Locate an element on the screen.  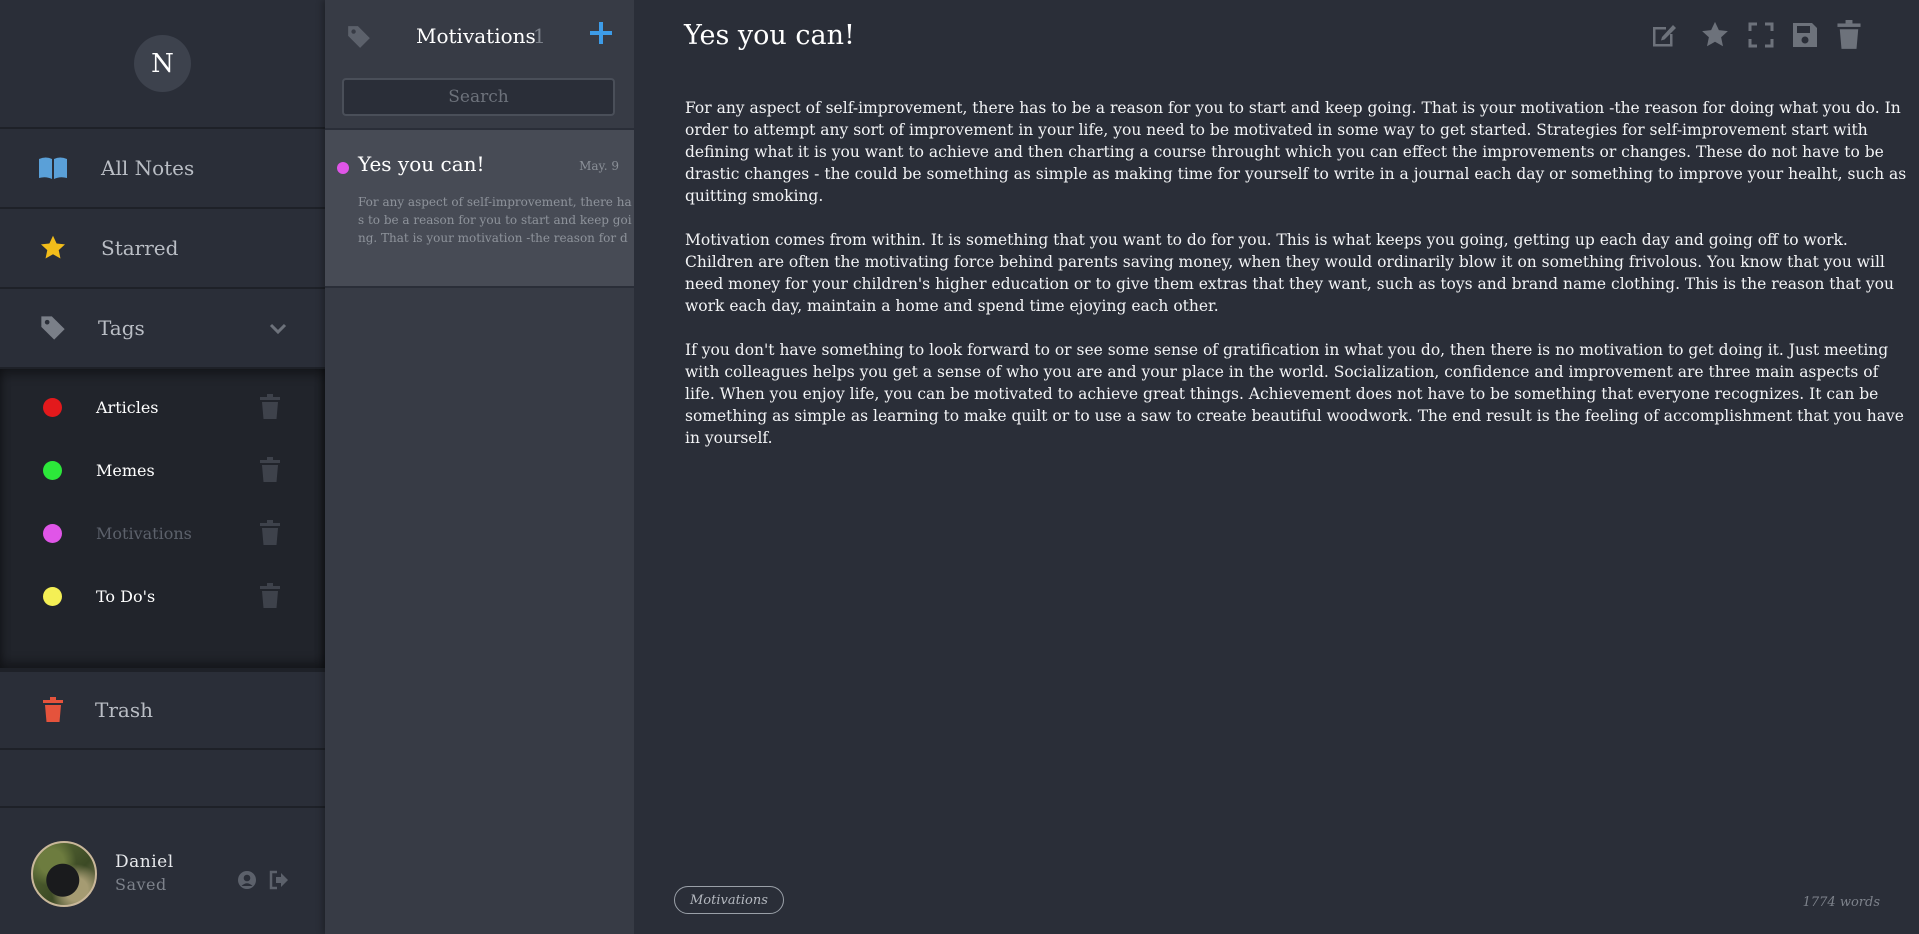
note-title-heading: Yes you can! is located at coordinates (769, 35).